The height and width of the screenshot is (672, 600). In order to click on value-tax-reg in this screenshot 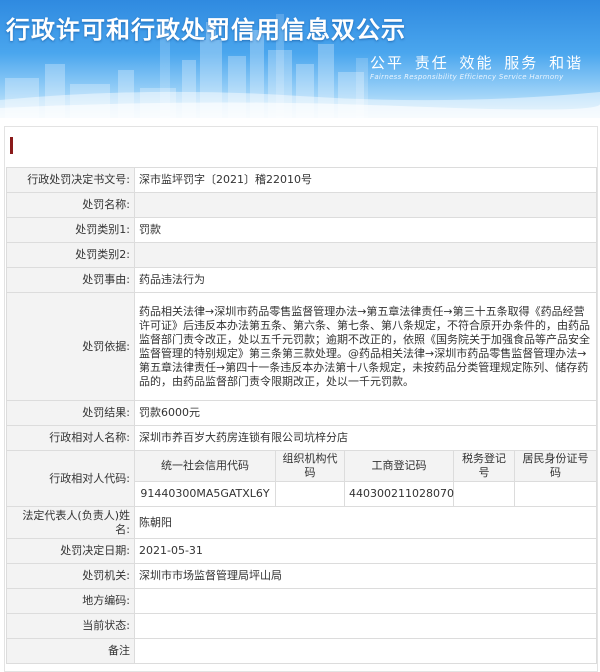, I will do `click(484, 494)`.